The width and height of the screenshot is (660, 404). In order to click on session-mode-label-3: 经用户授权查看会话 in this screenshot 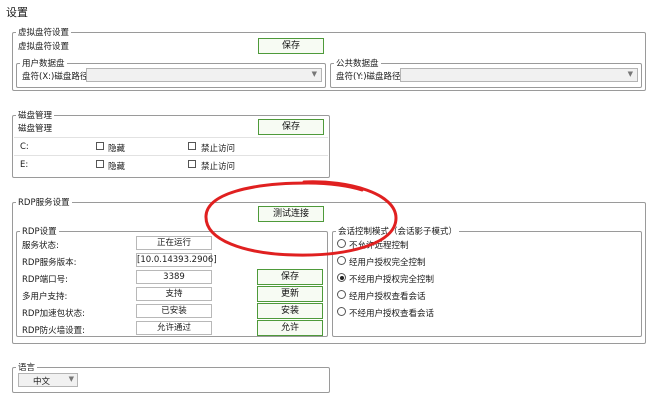, I will do `click(387, 297)`.